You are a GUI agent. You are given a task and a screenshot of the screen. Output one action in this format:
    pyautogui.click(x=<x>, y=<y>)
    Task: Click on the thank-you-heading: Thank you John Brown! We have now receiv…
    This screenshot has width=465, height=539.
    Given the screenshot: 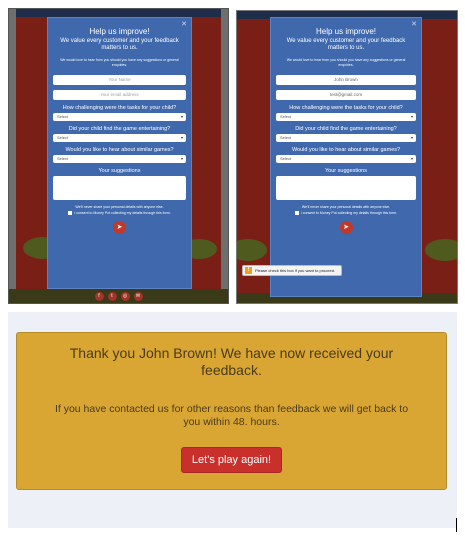 What is the action you would take?
    pyautogui.click(x=231, y=361)
    